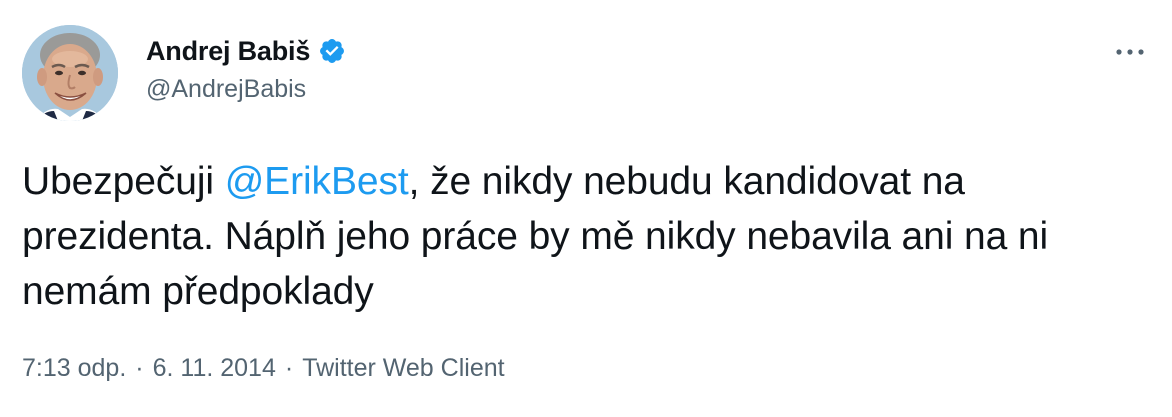 This screenshot has height=417, width=1172. Describe the element at coordinates (214, 368) in the screenshot. I see `tweet-date: 6. 11. 2014` at that location.